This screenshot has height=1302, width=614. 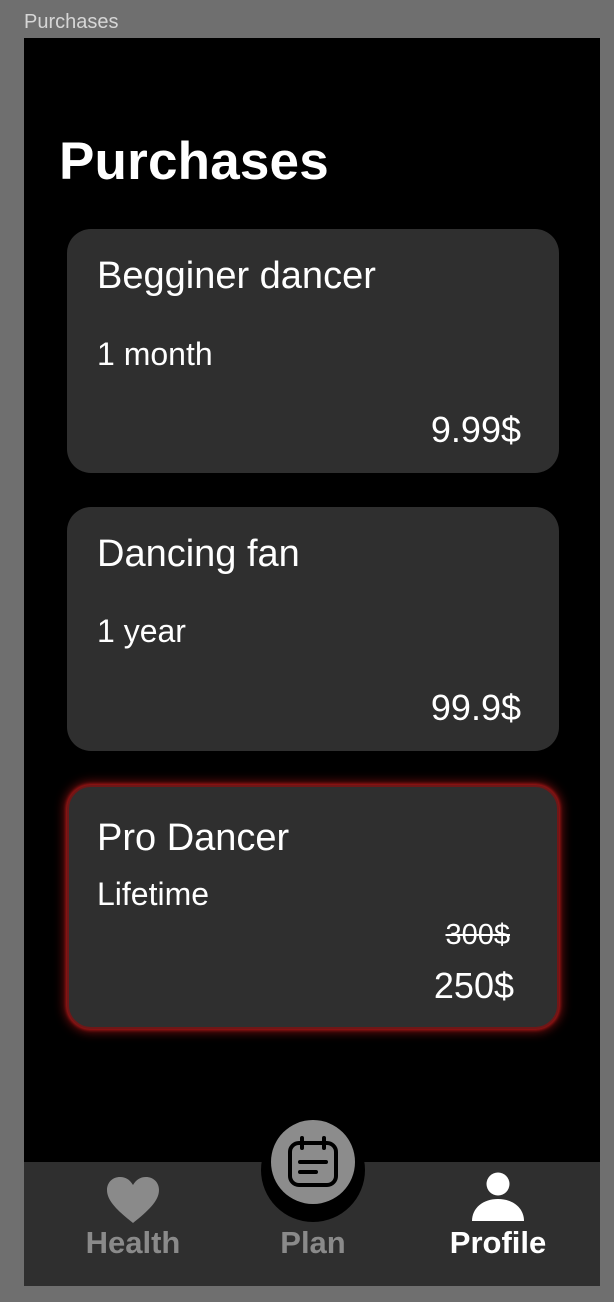 I want to click on nav-item-health: Health, so click(x=133, y=1224).